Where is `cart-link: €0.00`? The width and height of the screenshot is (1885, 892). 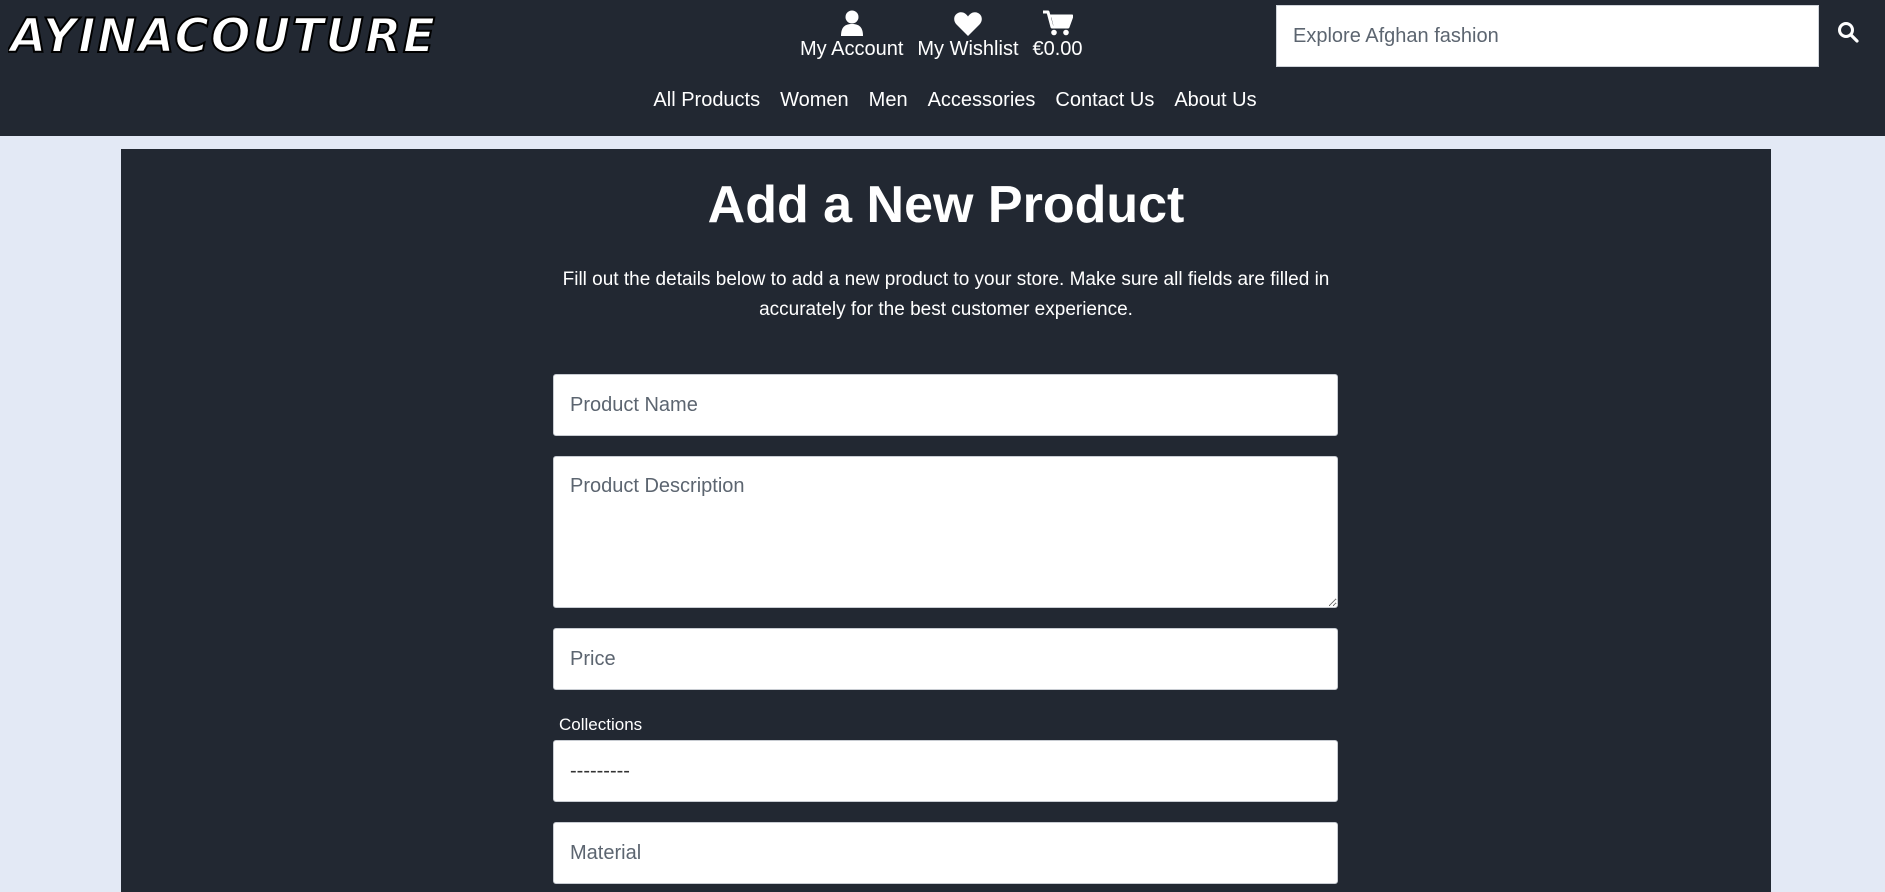 cart-link: €0.00 is located at coordinates (1058, 33).